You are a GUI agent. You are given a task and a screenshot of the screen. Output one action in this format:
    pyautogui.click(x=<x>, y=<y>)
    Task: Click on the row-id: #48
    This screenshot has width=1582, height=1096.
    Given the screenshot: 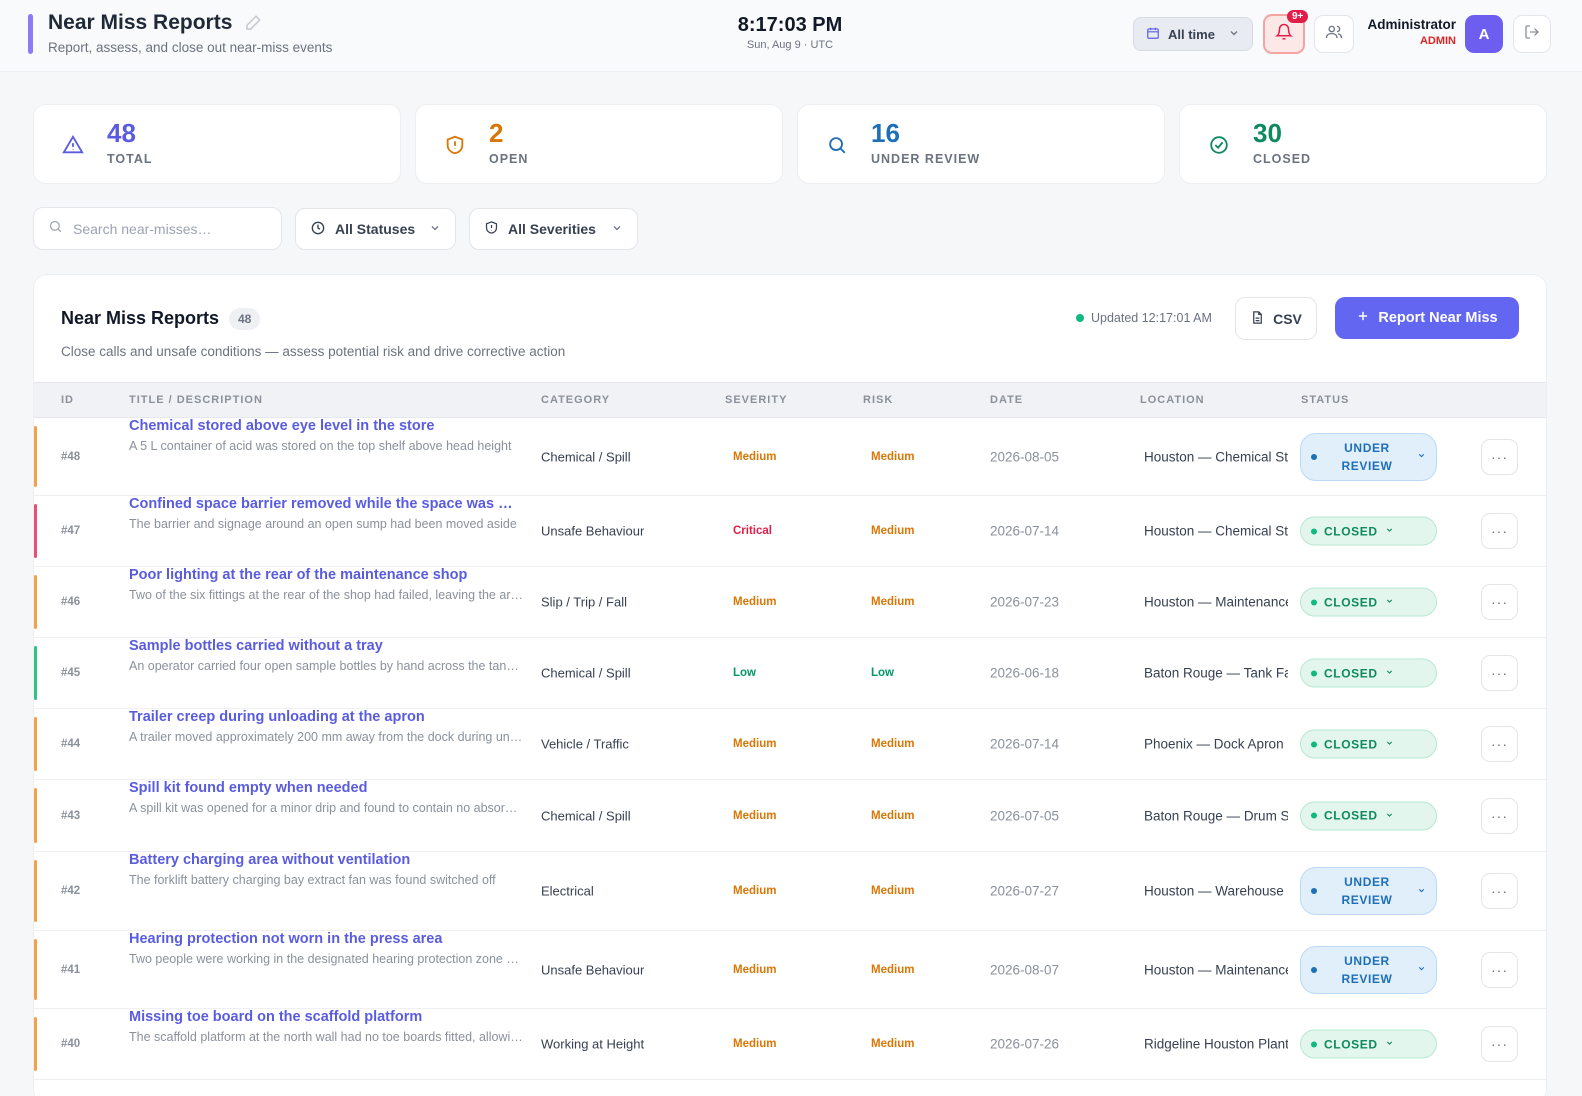 What is the action you would take?
    pyautogui.click(x=71, y=456)
    